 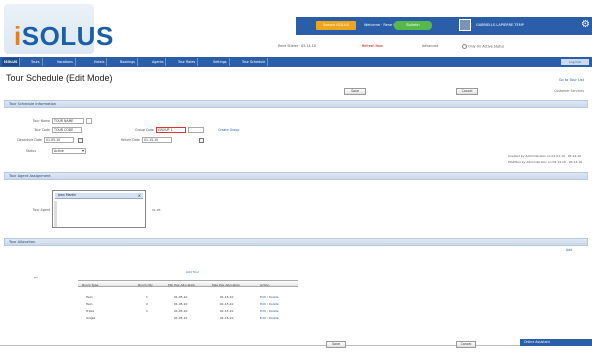 What do you see at coordinates (11, 62) in the screenshot?
I see `nav-item-home: iSOLUS` at bounding box center [11, 62].